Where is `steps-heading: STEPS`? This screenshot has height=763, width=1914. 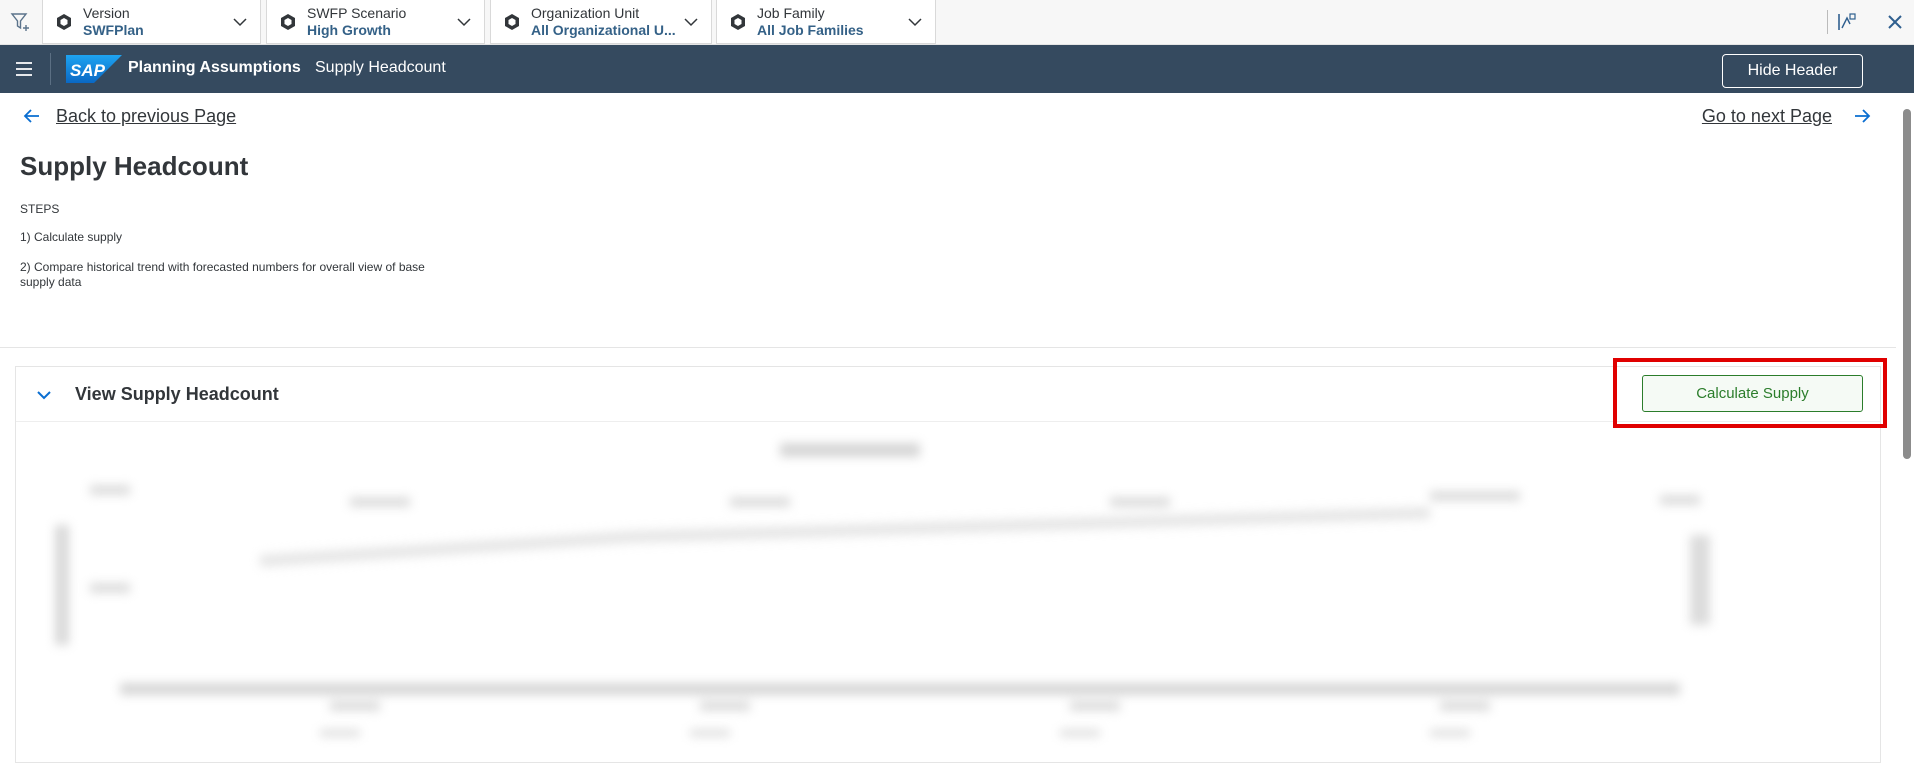 steps-heading: STEPS is located at coordinates (40, 209).